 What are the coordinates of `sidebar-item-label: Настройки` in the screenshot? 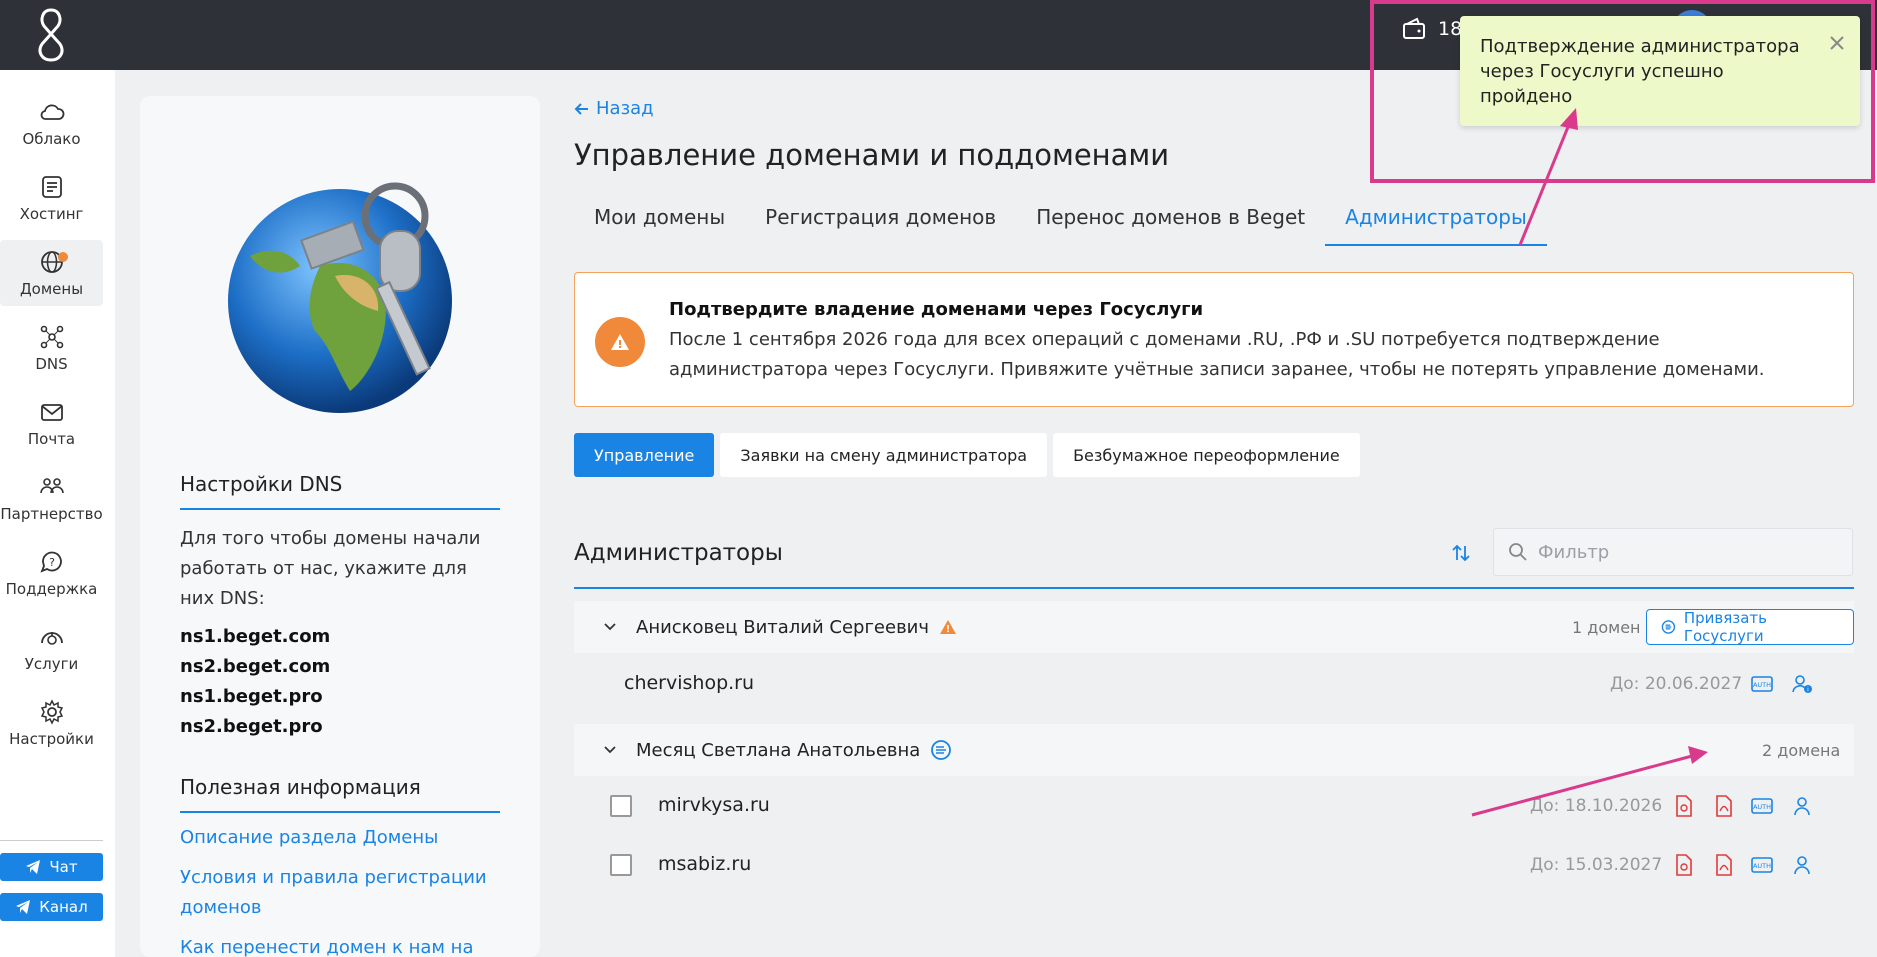 It's located at (51, 739).